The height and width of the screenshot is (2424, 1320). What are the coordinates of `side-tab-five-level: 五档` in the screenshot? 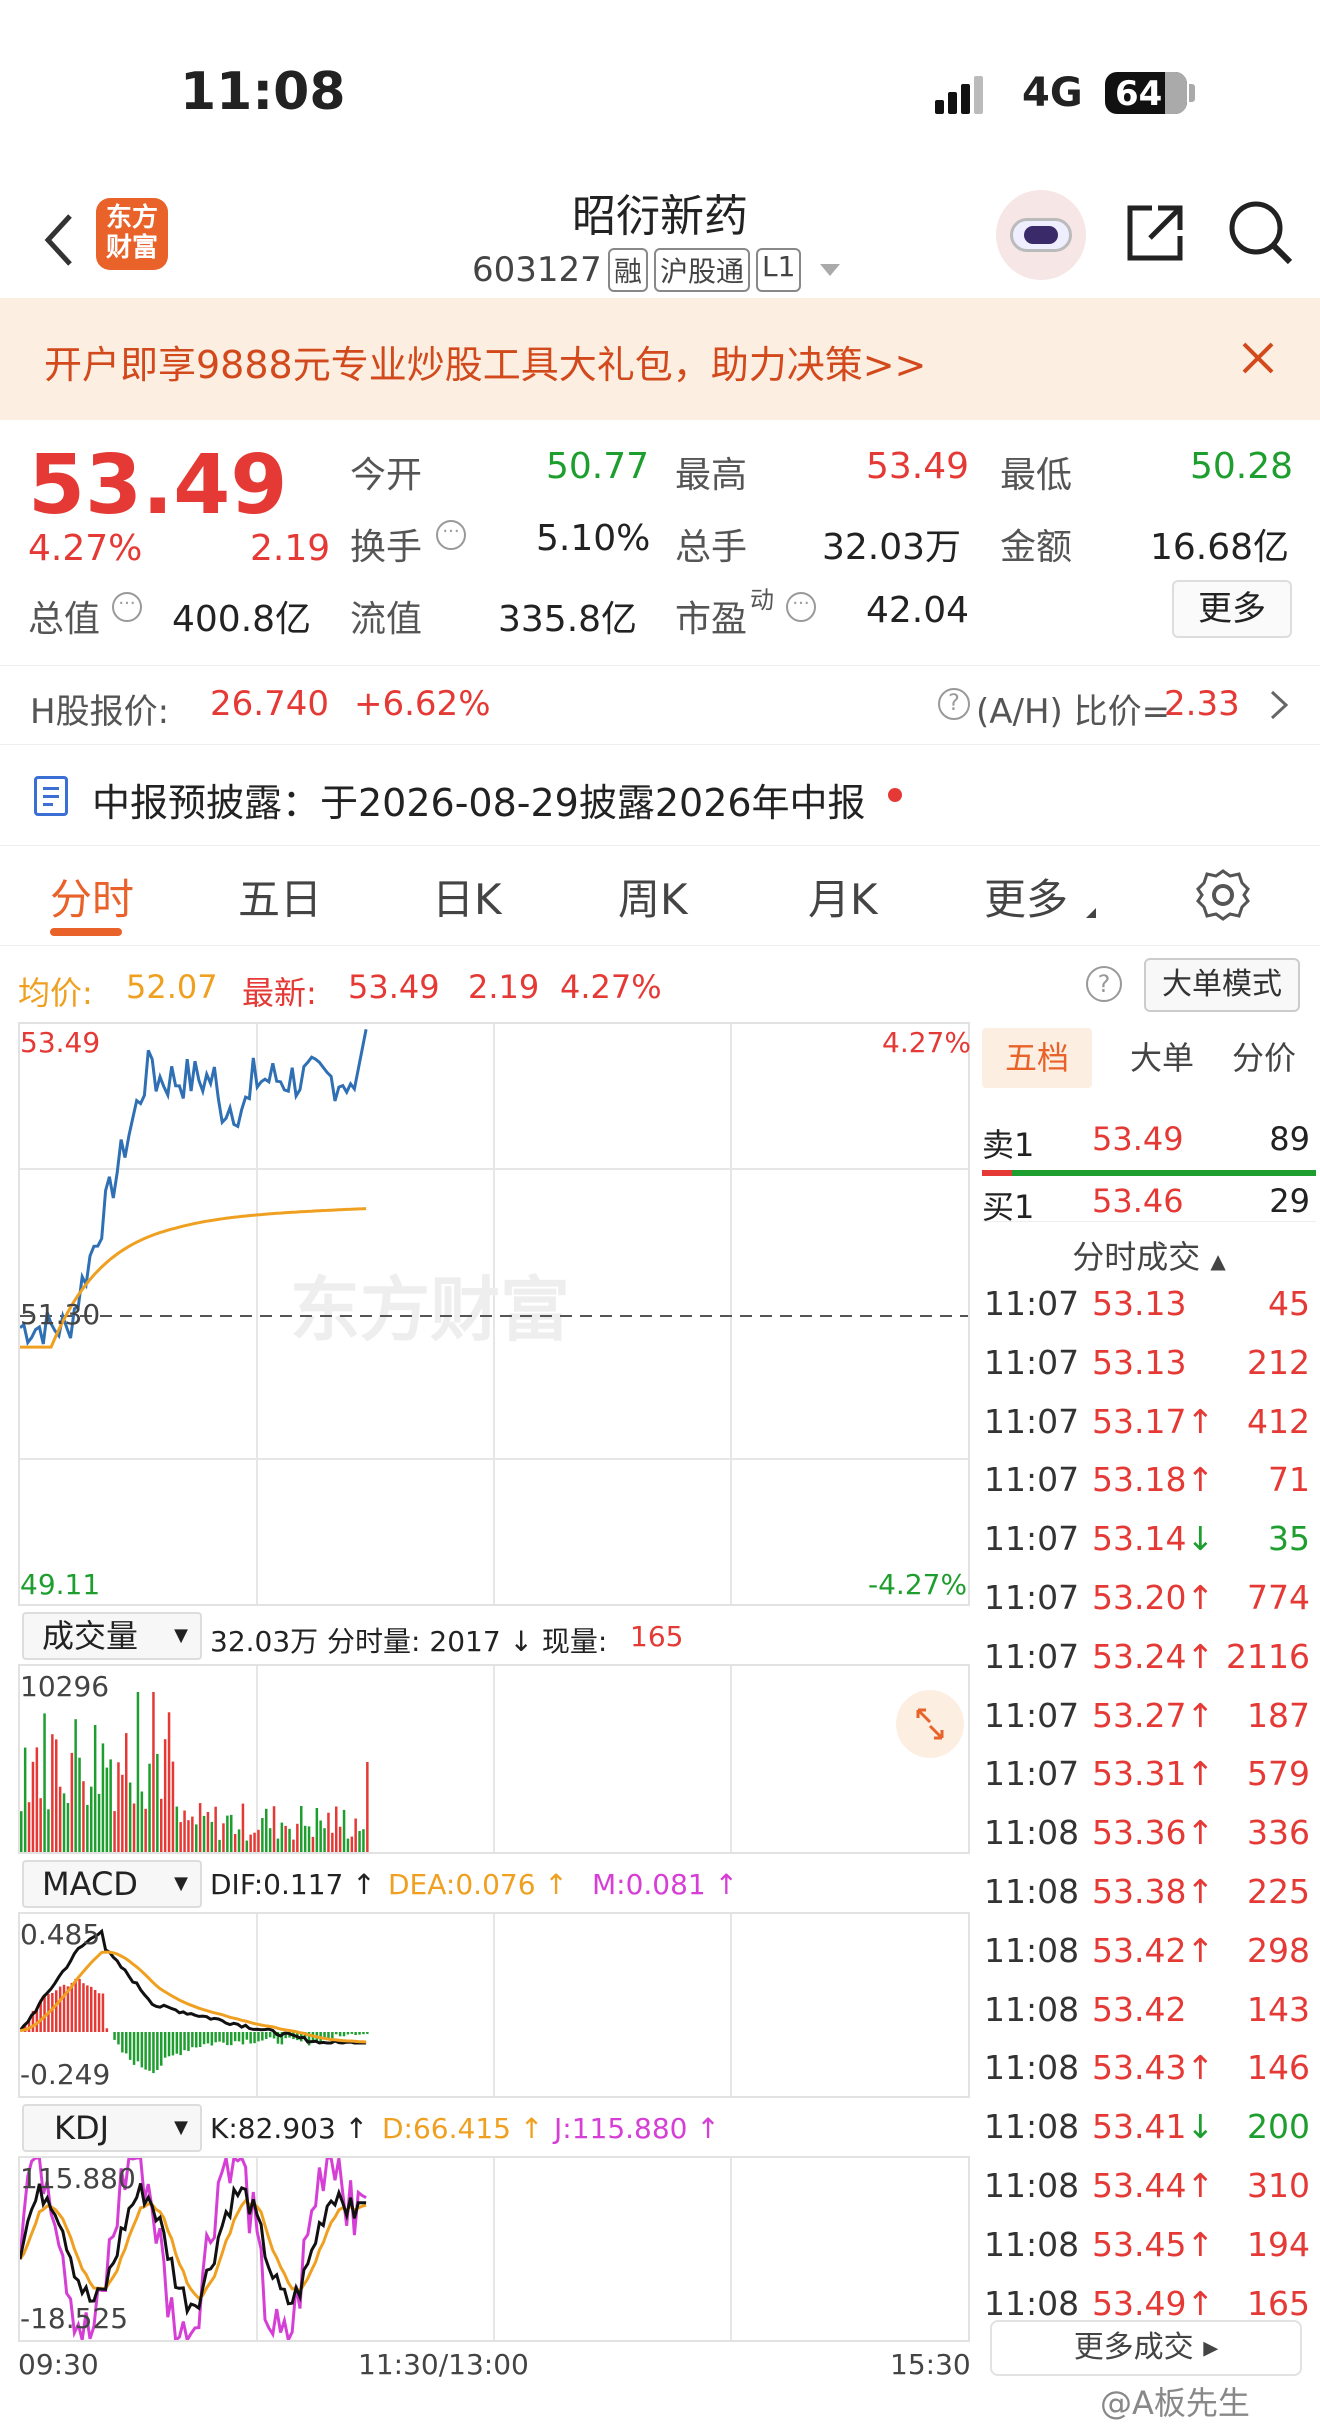 It's located at (1037, 1058).